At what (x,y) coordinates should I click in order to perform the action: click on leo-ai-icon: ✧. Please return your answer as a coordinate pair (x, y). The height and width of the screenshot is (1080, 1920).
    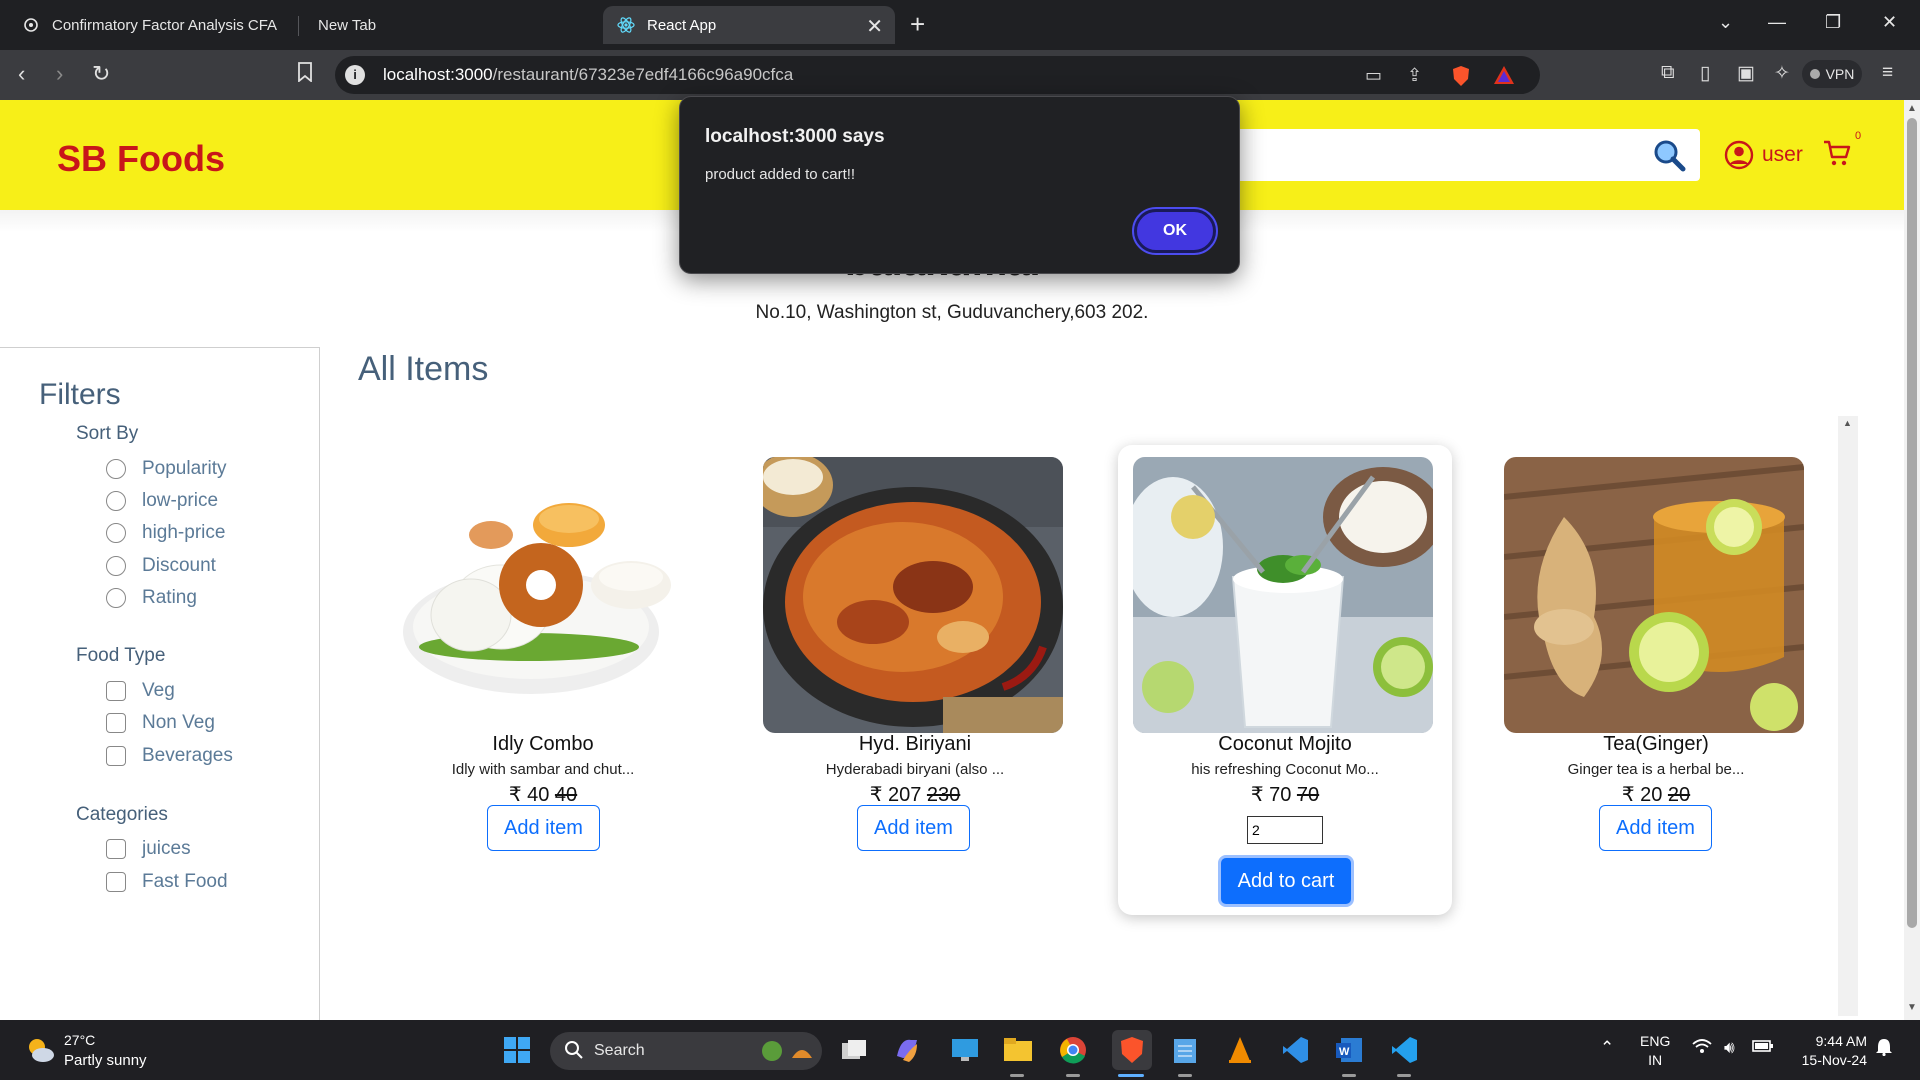
    Looking at the image, I should click on (1782, 73).